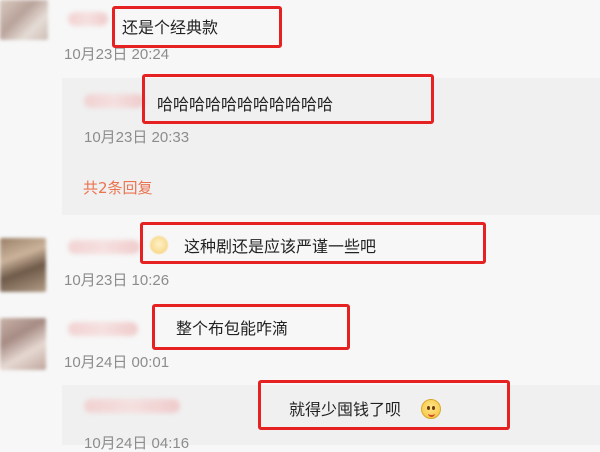 The width and height of the screenshot is (600, 452). I want to click on more-replies-link: 共2条回复, so click(118, 188).